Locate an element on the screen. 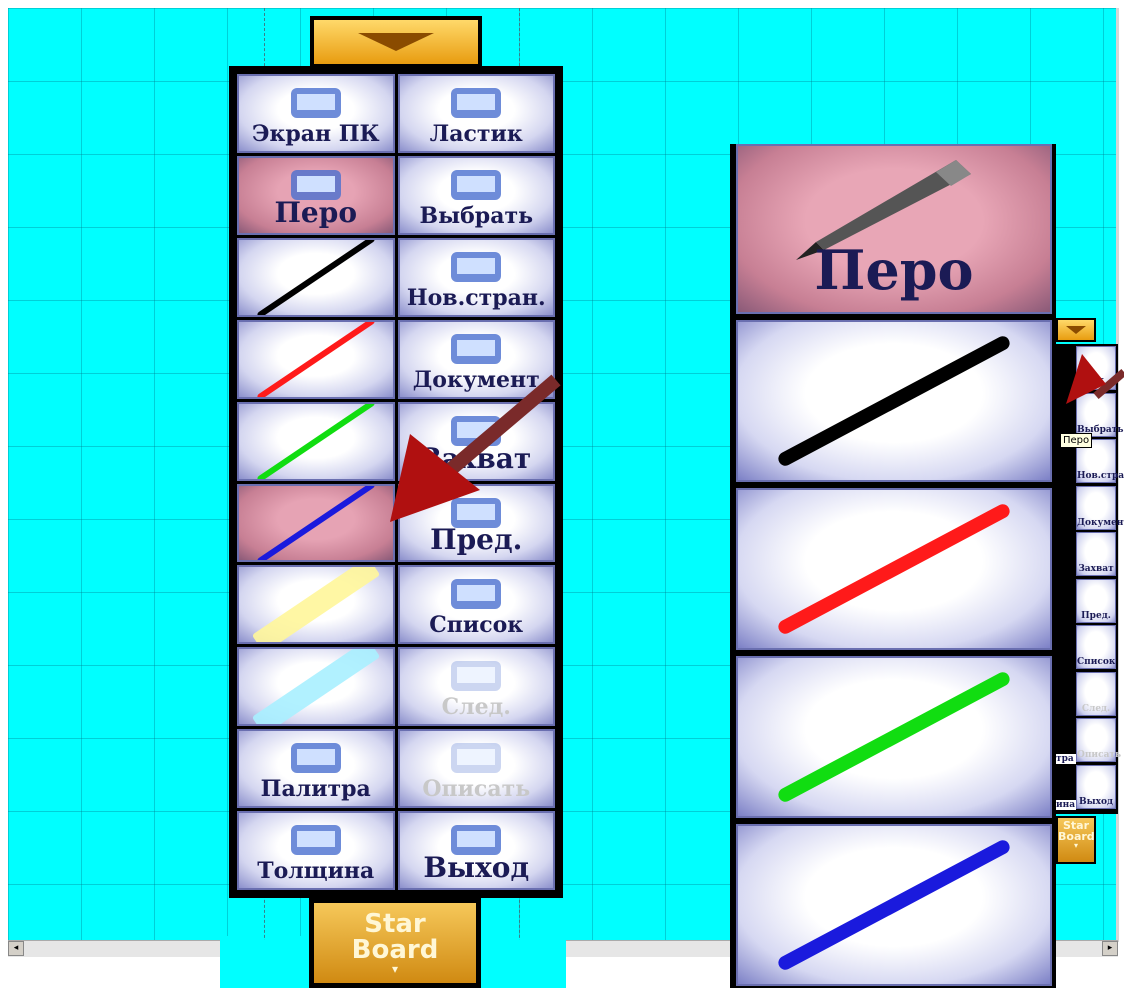 This screenshot has height=988, width=1124. starboard-label-line1: Star is located at coordinates (395, 924).